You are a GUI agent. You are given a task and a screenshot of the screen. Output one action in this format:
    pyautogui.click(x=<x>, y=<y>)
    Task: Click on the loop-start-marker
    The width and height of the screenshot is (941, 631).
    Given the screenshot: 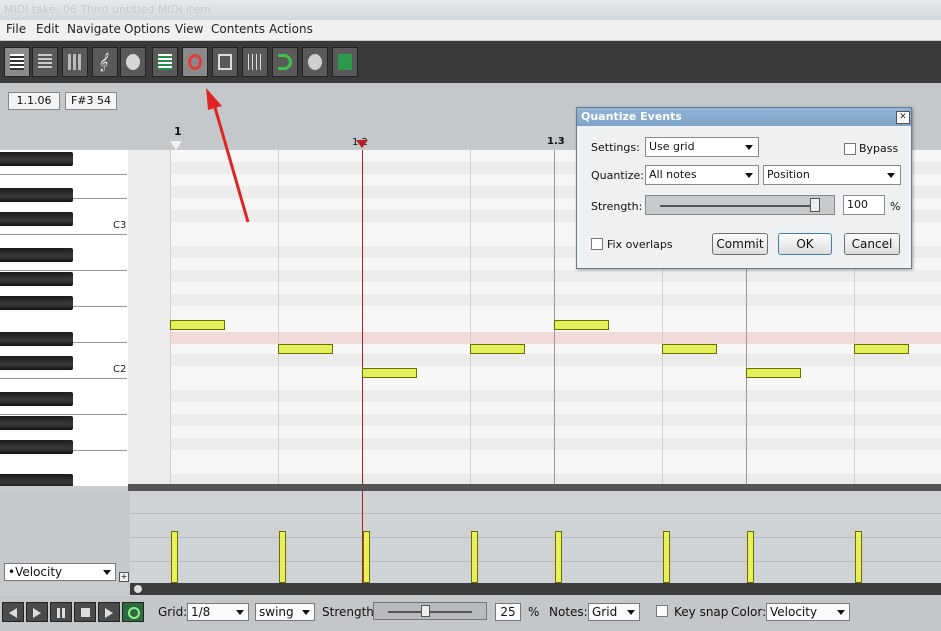 What is the action you would take?
    pyautogui.click(x=176, y=145)
    